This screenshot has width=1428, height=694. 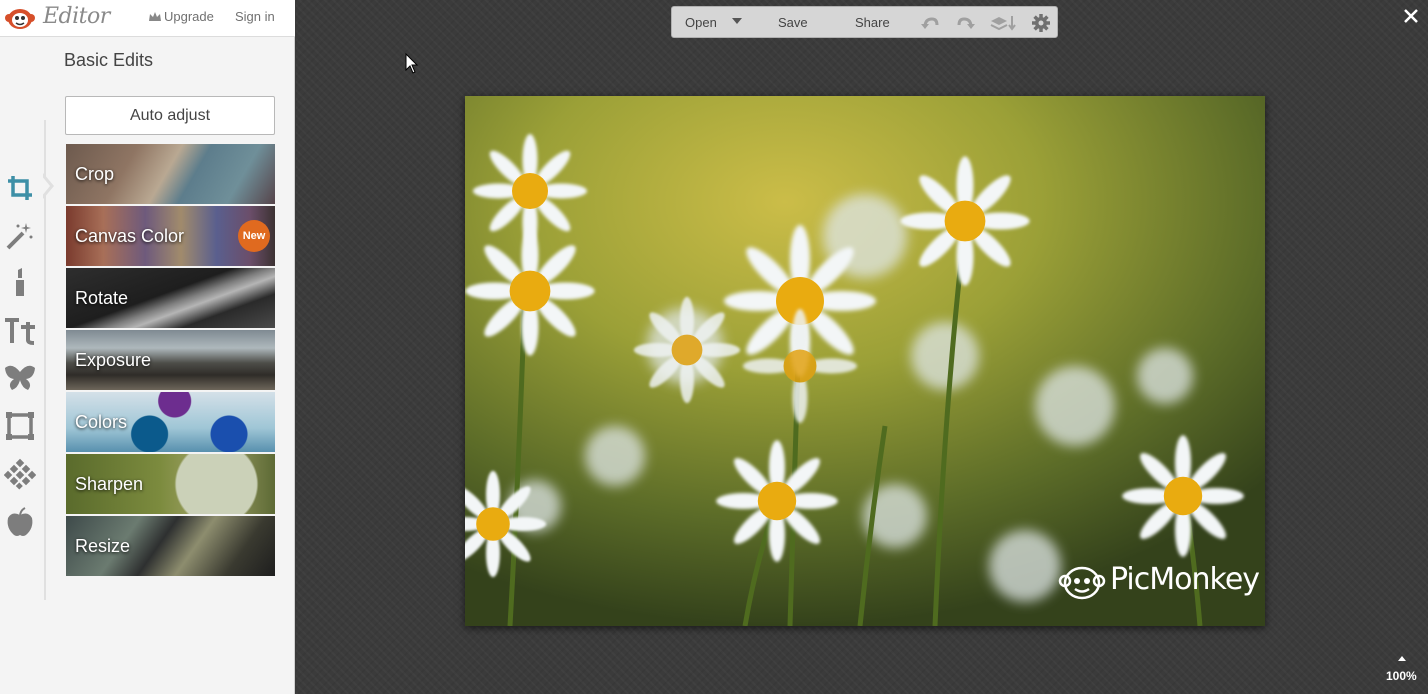 What do you see at coordinates (793, 22) in the screenshot?
I see `save-button: Save` at bounding box center [793, 22].